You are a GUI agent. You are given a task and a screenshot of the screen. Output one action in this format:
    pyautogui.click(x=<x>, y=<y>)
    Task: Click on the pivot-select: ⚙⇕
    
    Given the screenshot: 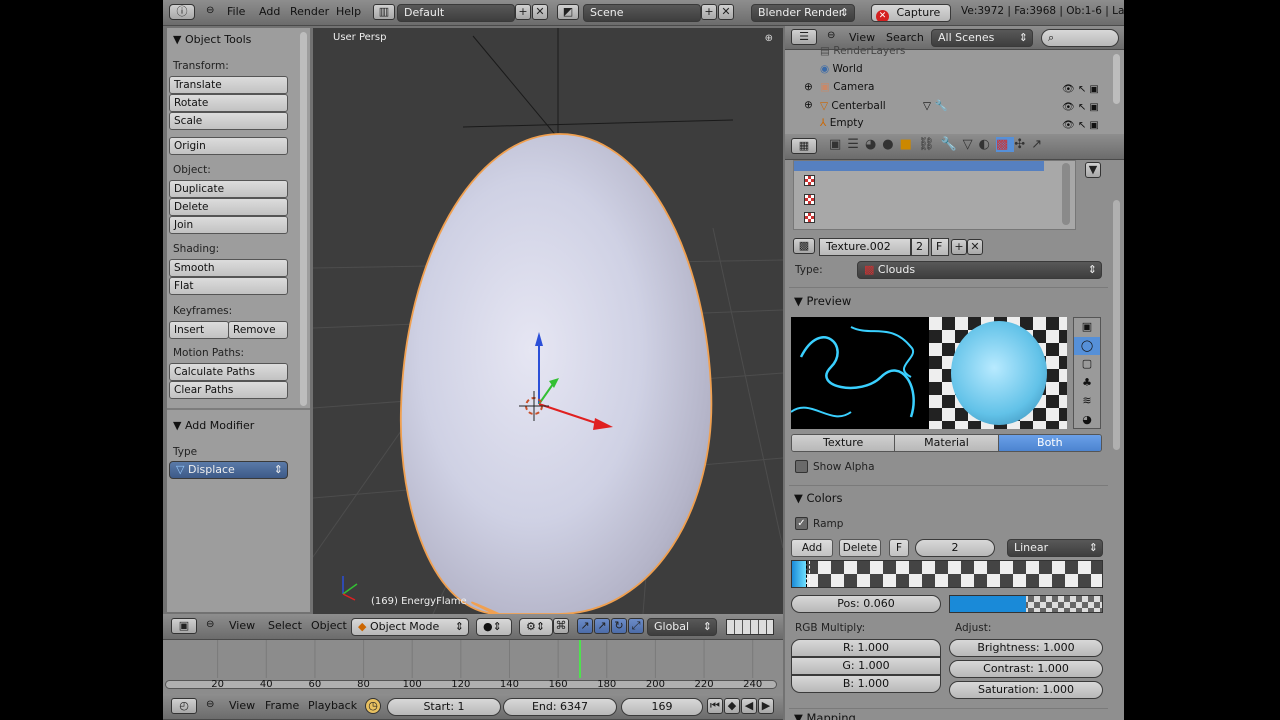 What is the action you would take?
    pyautogui.click(x=536, y=627)
    